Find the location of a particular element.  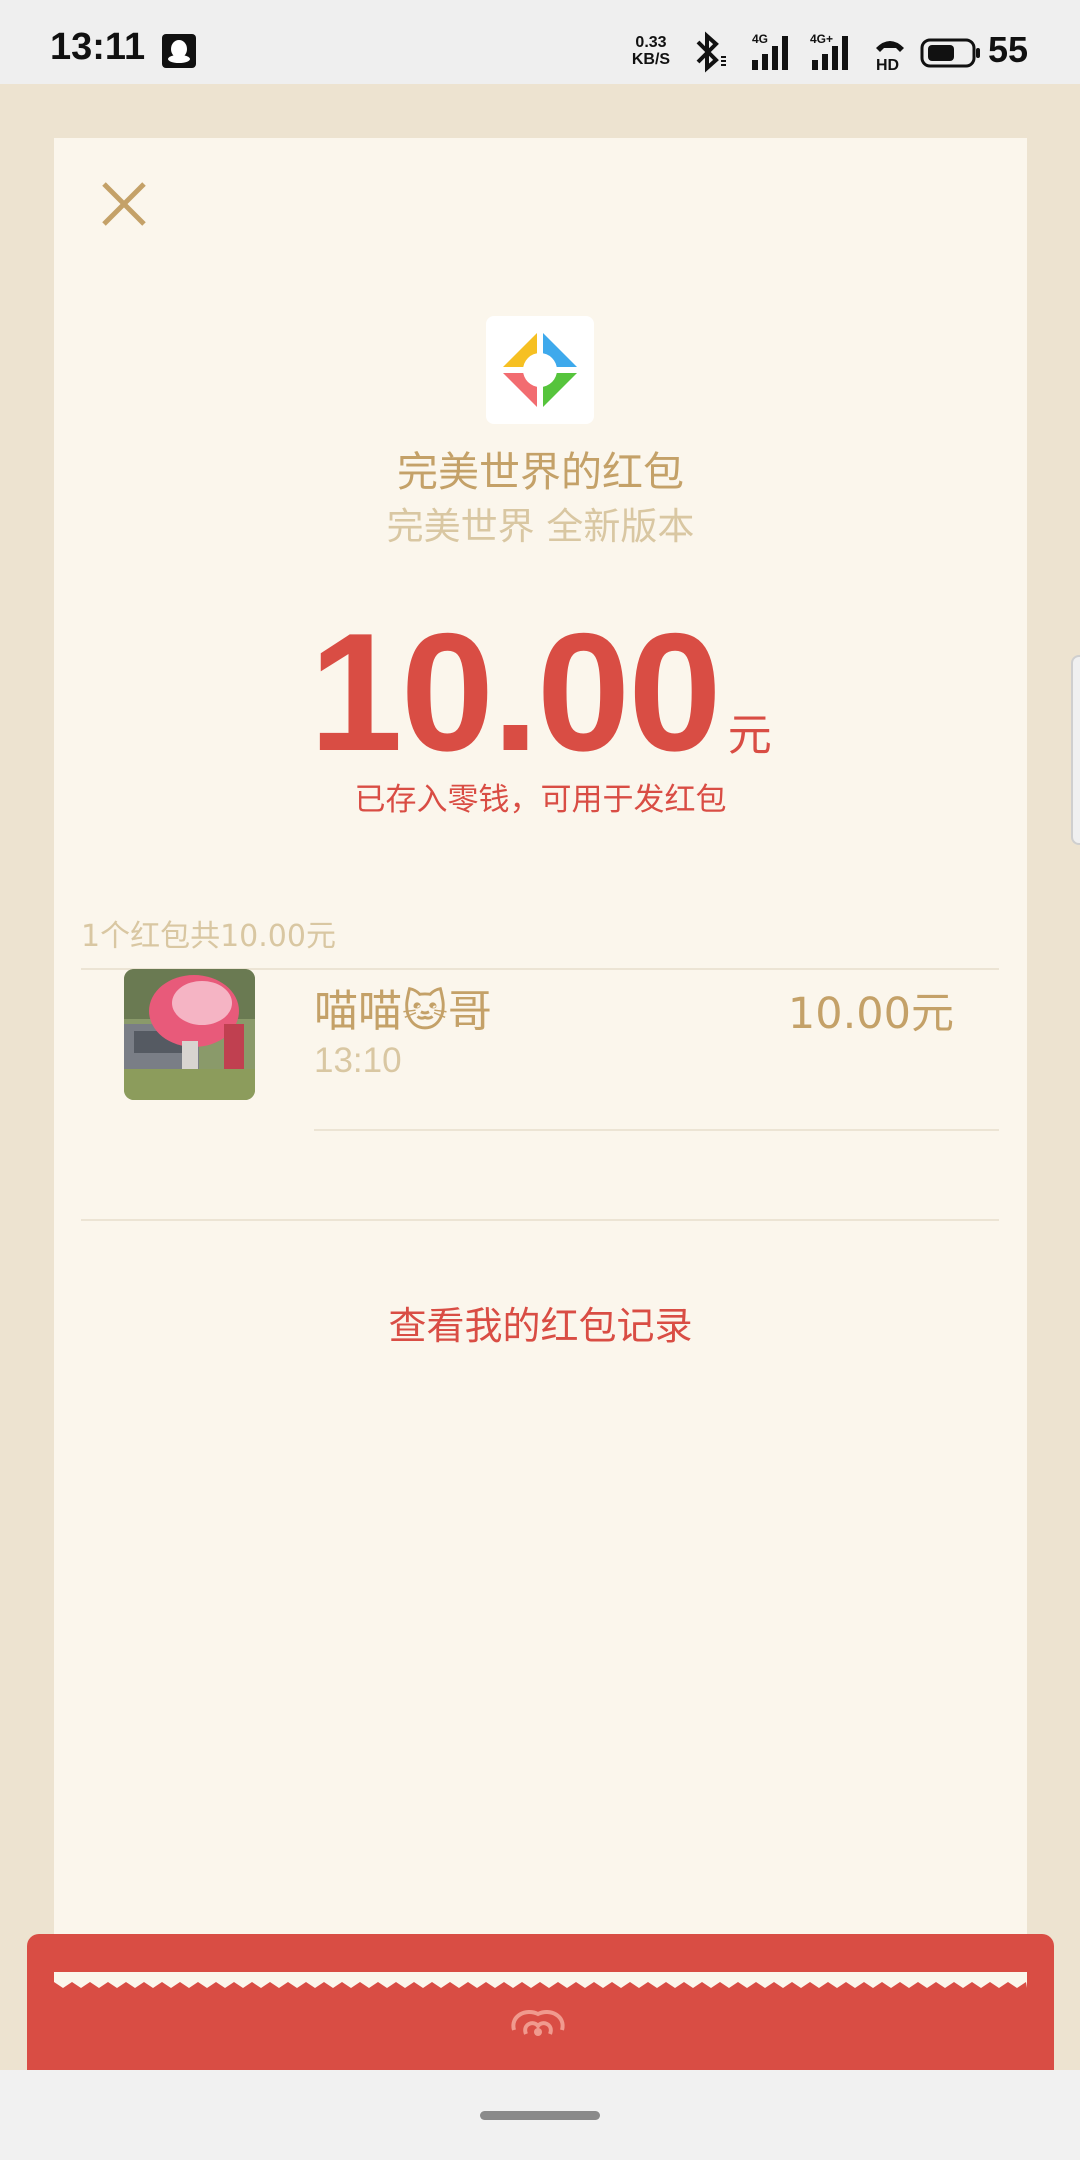

home-indicator is located at coordinates (540, 2115).